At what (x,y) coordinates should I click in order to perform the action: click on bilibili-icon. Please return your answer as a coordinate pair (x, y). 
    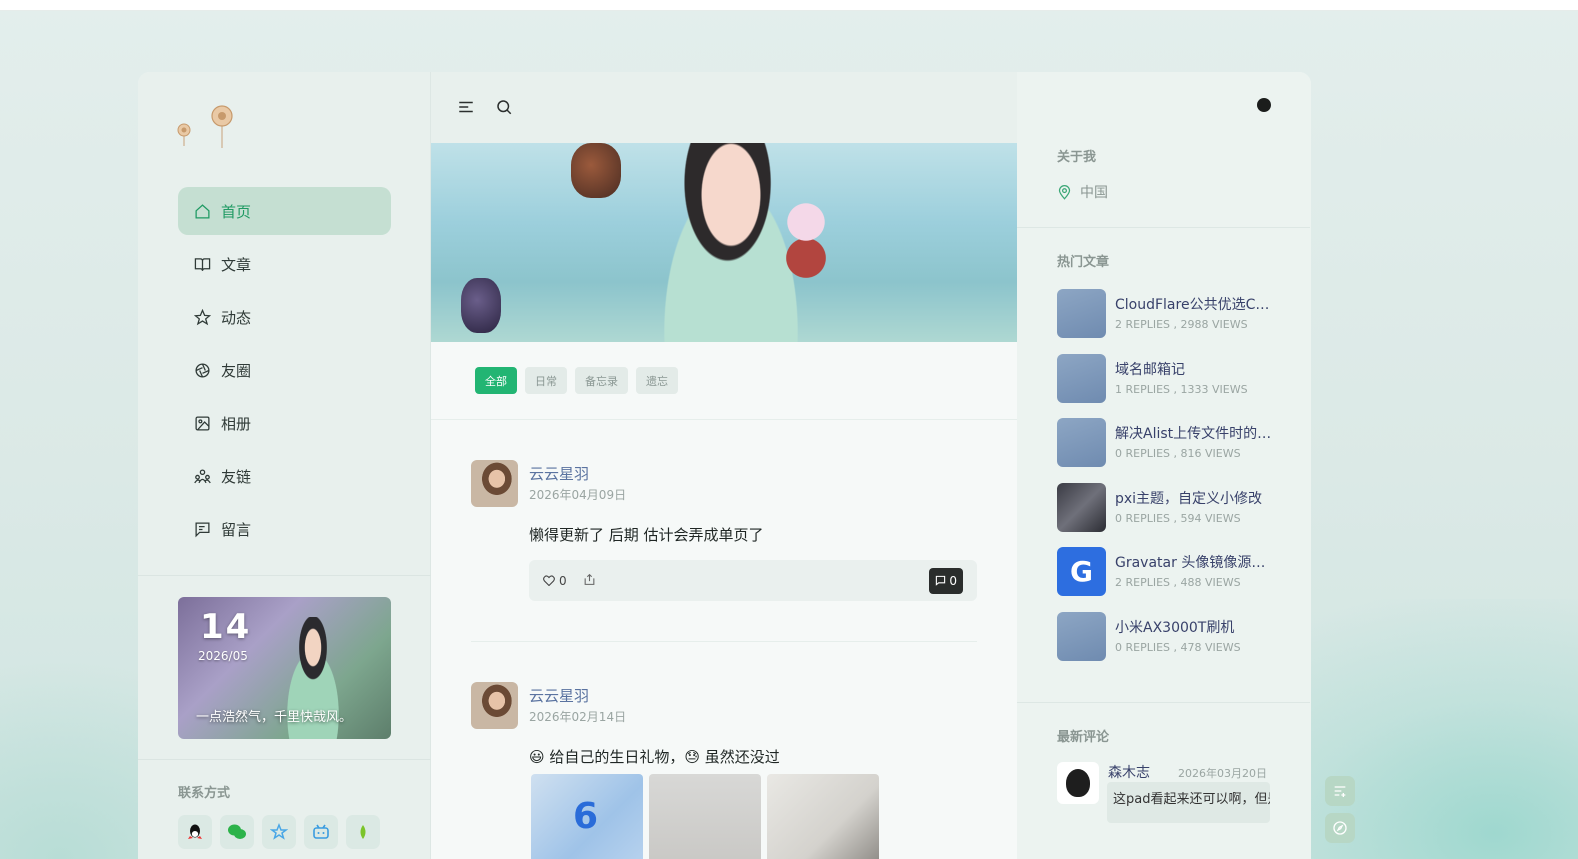
    Looking at the image, I should click on (321, 832).